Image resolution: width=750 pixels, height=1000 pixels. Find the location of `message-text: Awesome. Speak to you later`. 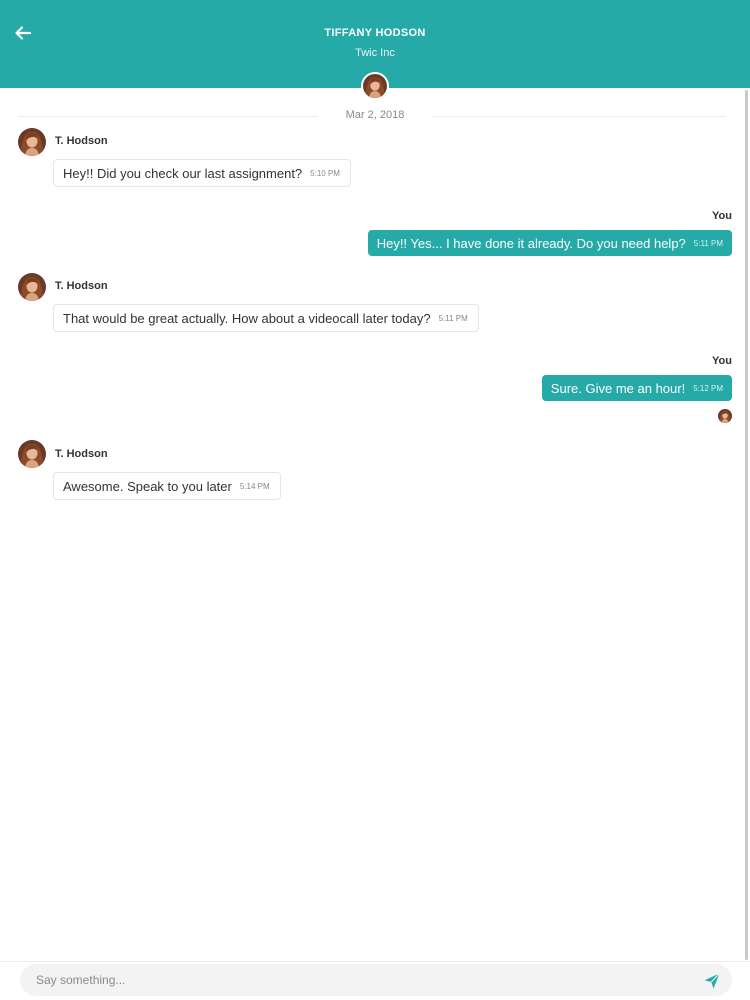

message-text: Awesome. Speak to you later is located at coordinates (147, 486).